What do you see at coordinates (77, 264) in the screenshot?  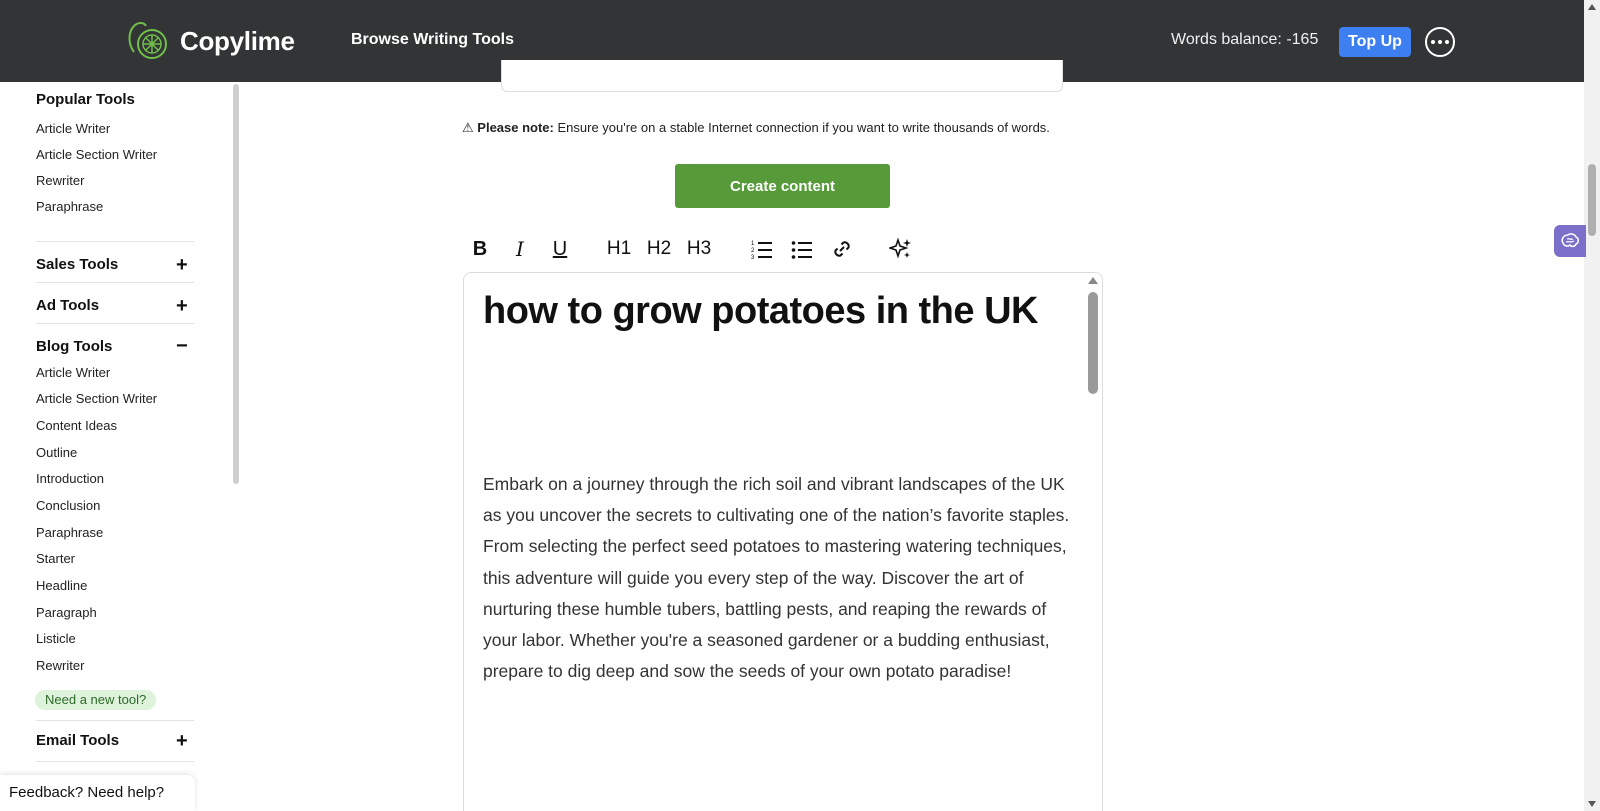 I see `sales-tools-toggle: Sales Tools` at bounding box center [77, 264].